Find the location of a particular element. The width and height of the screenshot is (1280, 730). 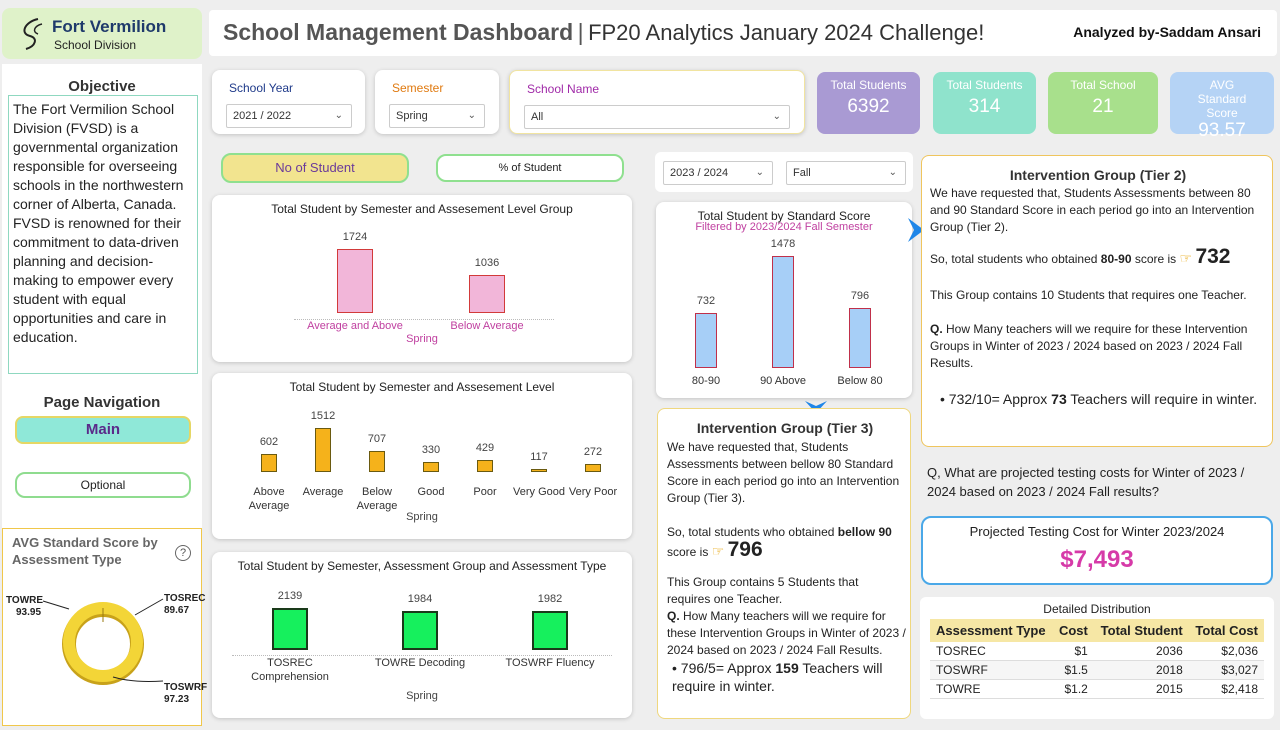

nav-main-button: Main is located at coordinates (103, 430).